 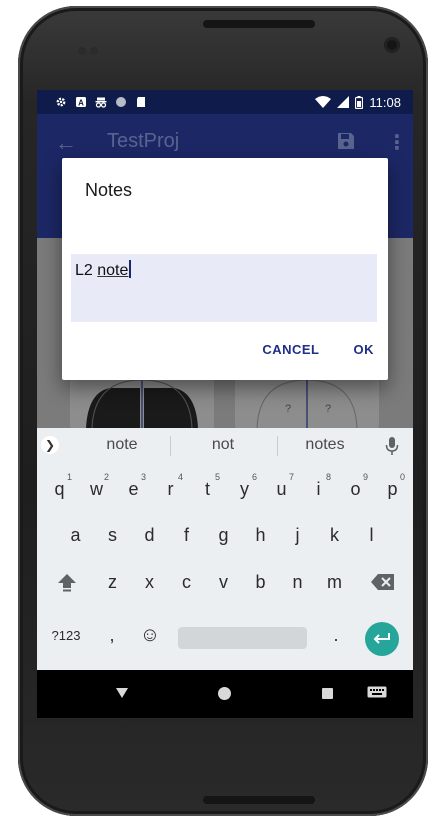 I want to click on suggestion-2: not, so click(x=223, y=445).